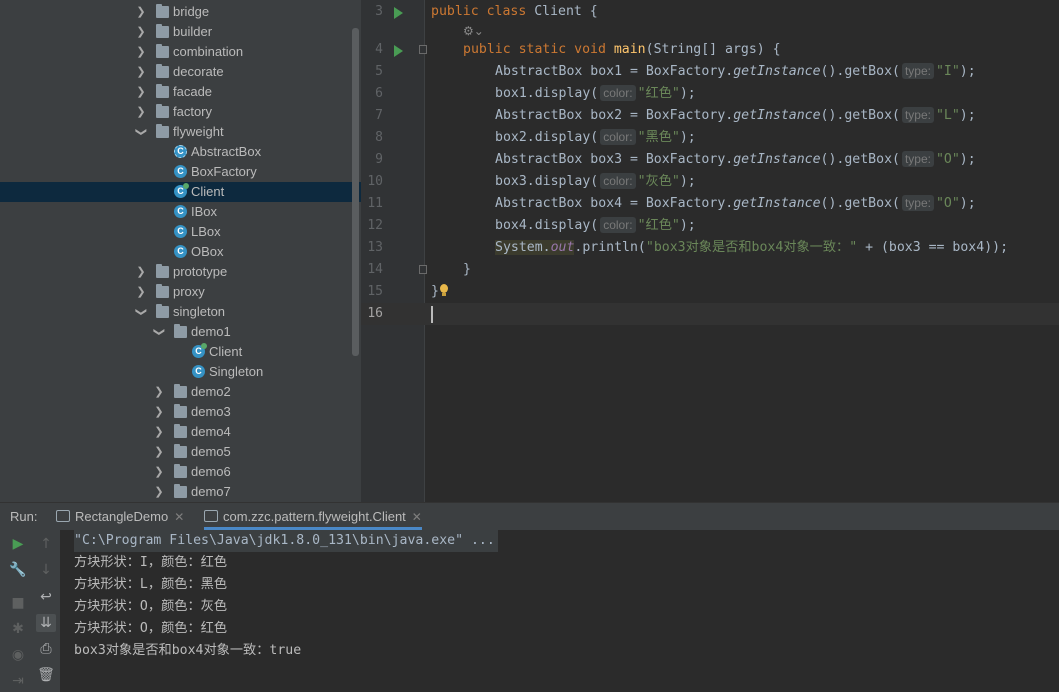 The width and height of the screenshot is (1059, 692). I want to click on code-line: 3 public class Client {, so click(710, 12).